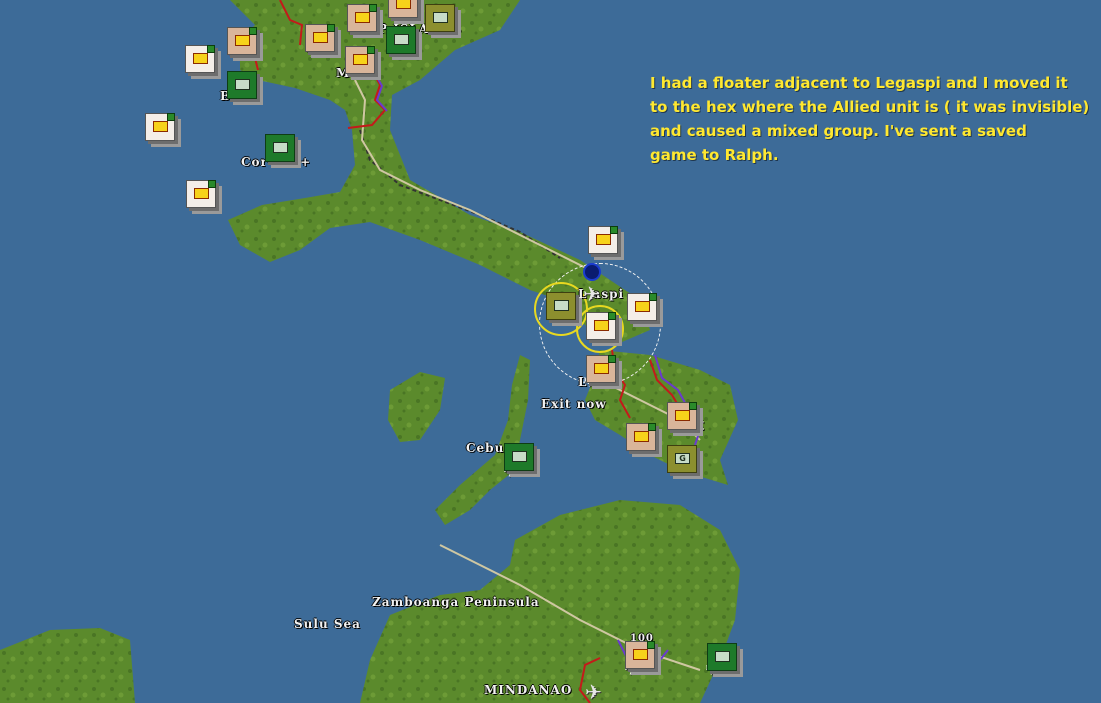  I want to click on port-marker, so click(592, 272).